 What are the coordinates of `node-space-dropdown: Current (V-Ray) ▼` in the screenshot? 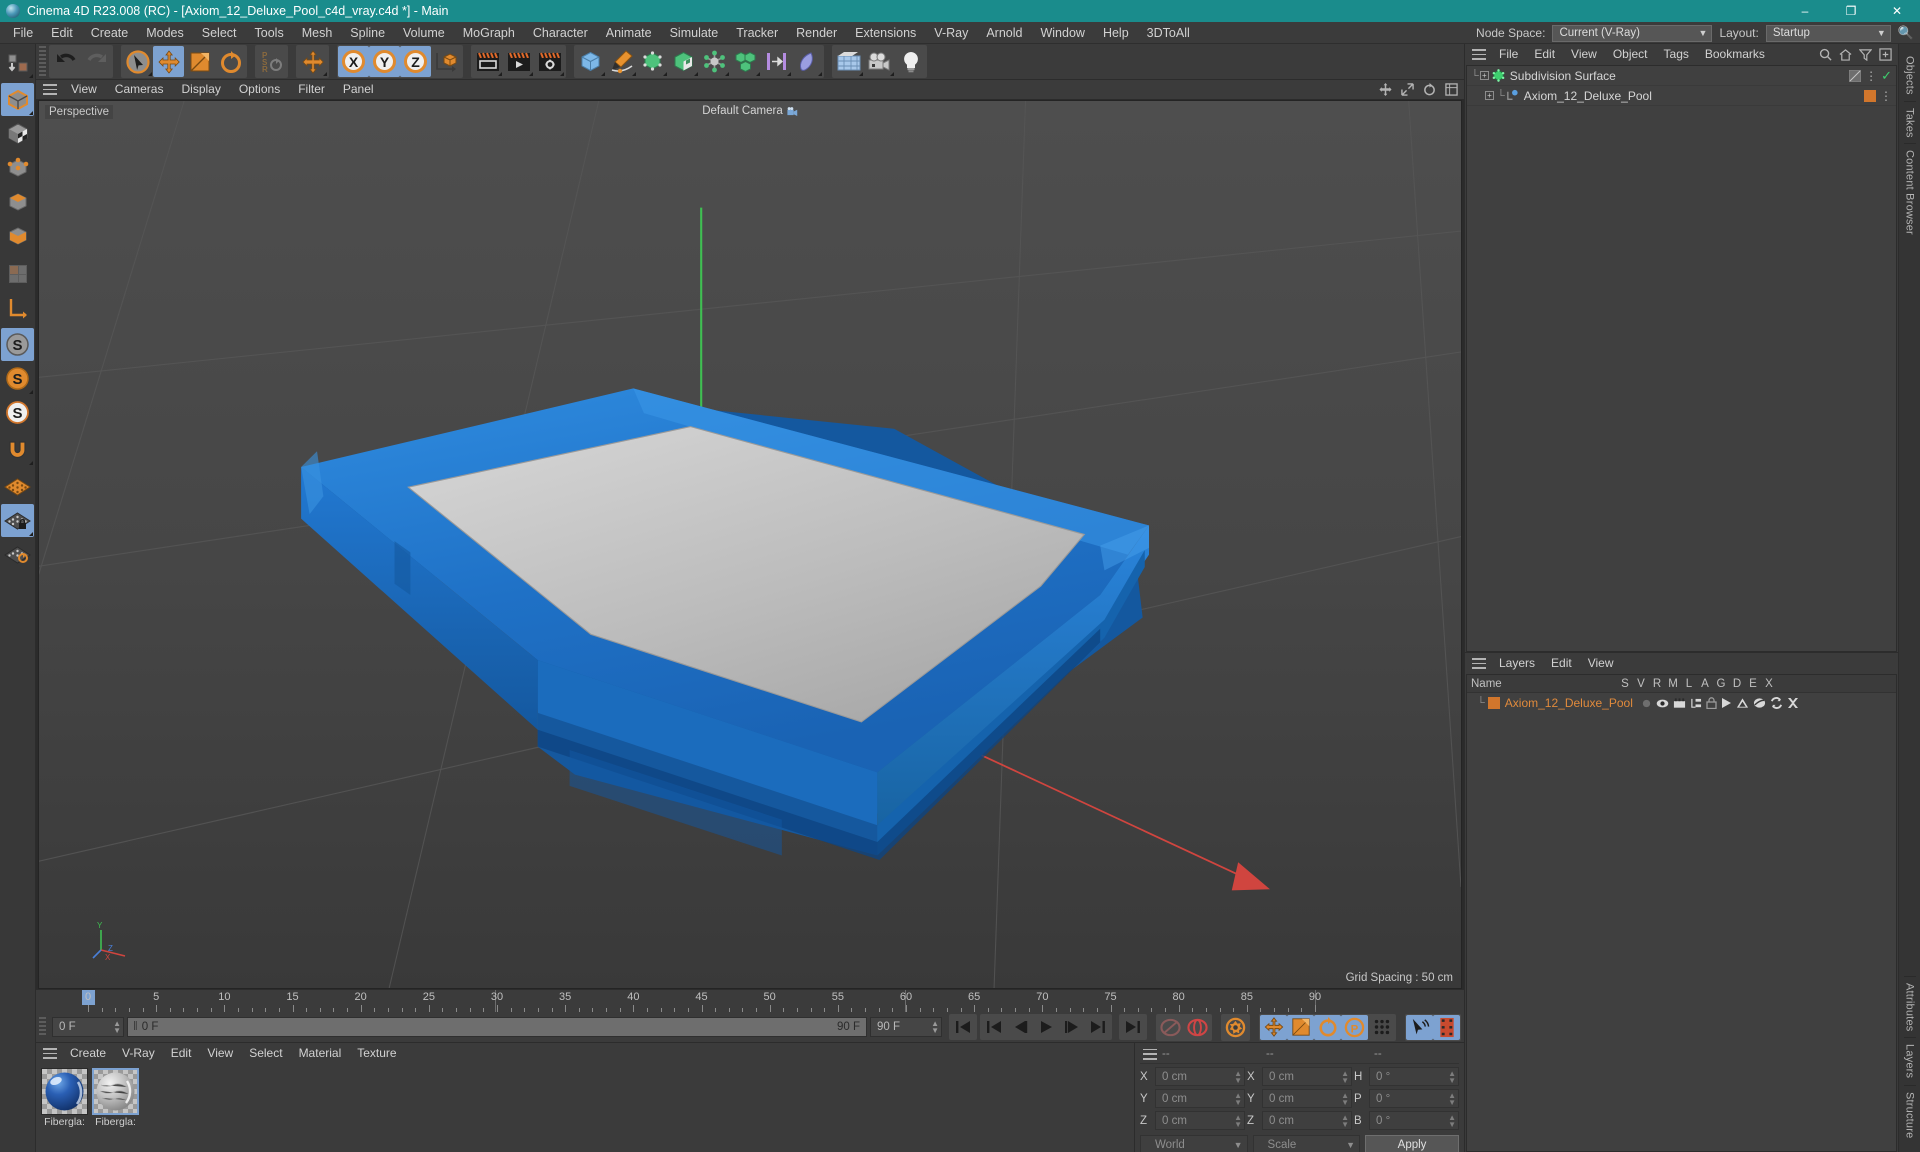 It's located at (1632, 33).